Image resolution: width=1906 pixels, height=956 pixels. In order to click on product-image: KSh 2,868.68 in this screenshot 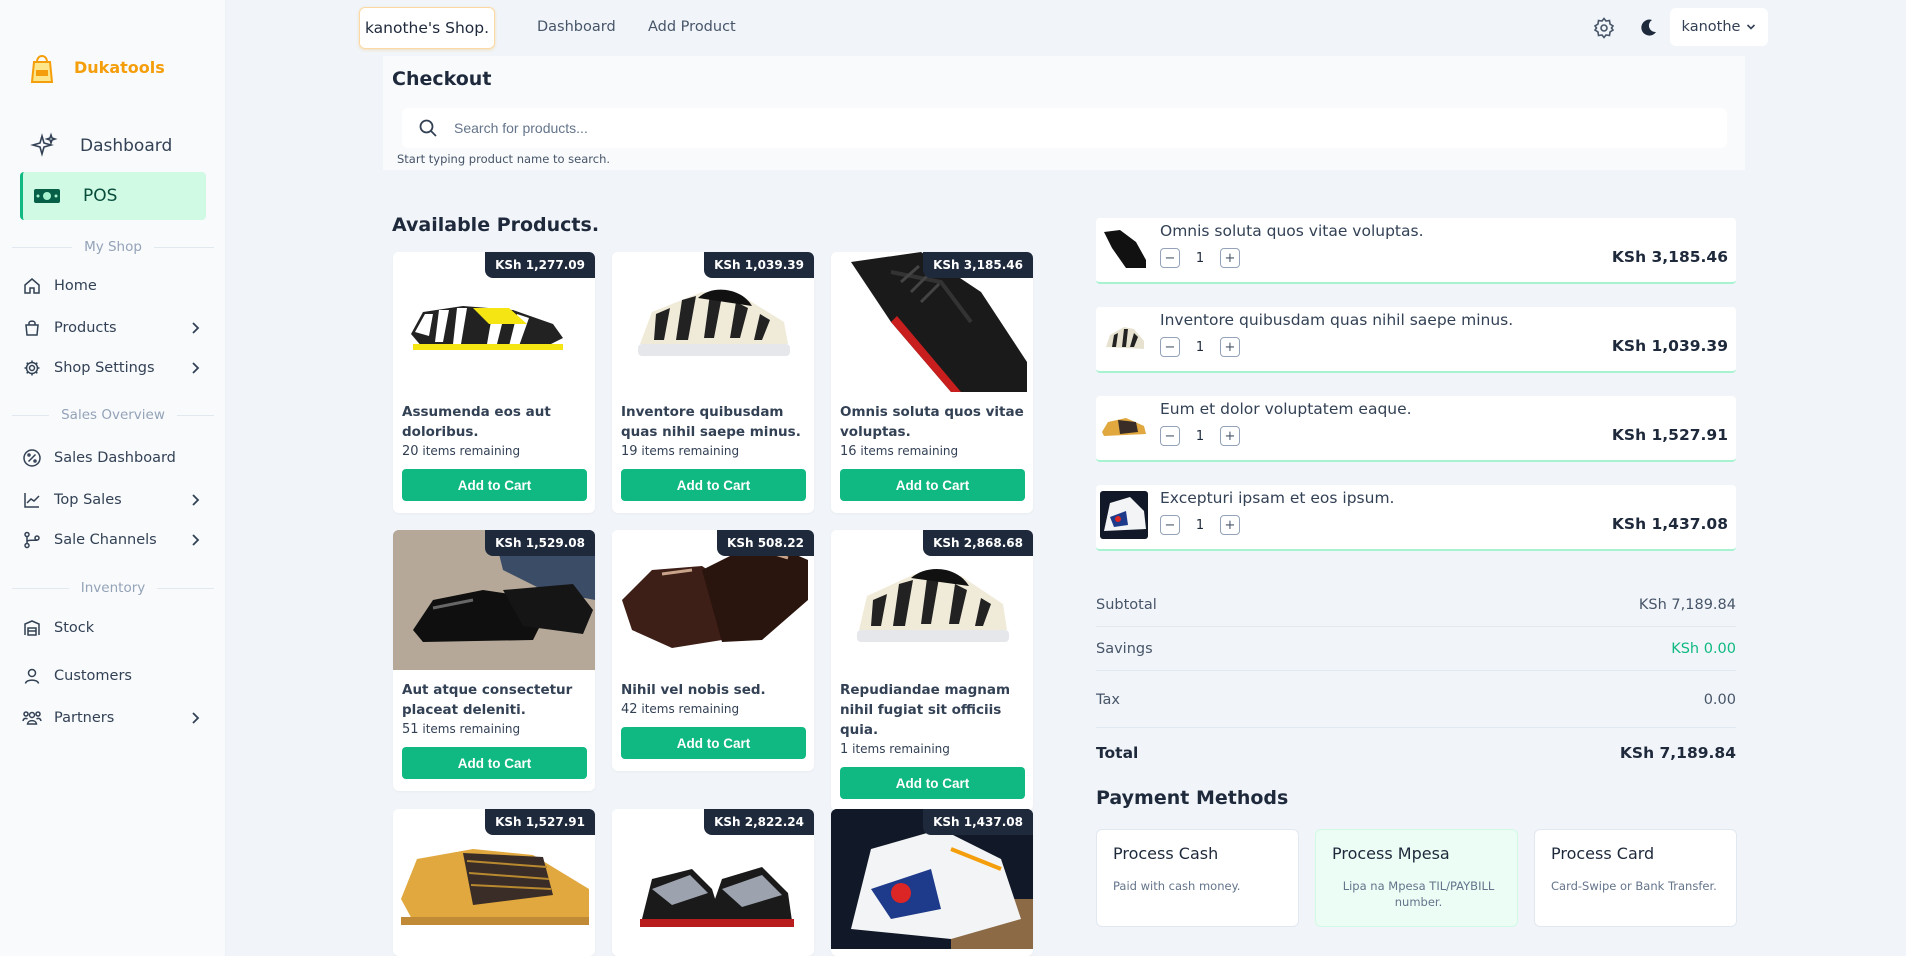, I will do `click(932, 600)`.